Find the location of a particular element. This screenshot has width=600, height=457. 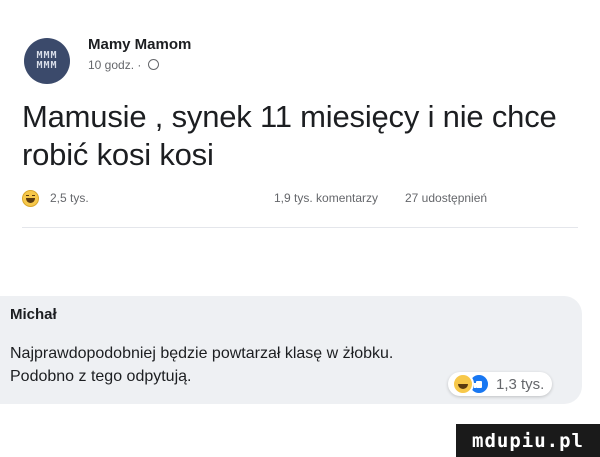

share-count: 27 udostępnień is located at coordinates (446, 198).